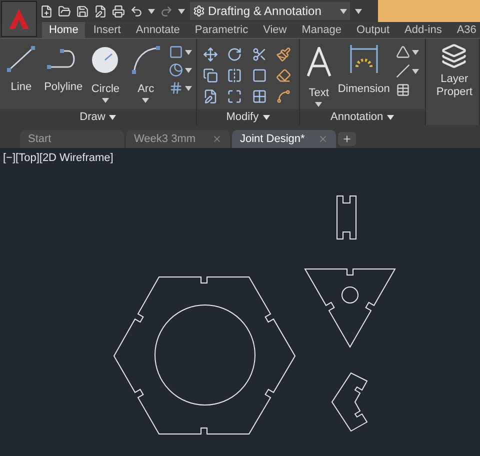  Describe the element at coordinates (146, 89) in the screenshot. I see `tool-label: Arc` at that location.